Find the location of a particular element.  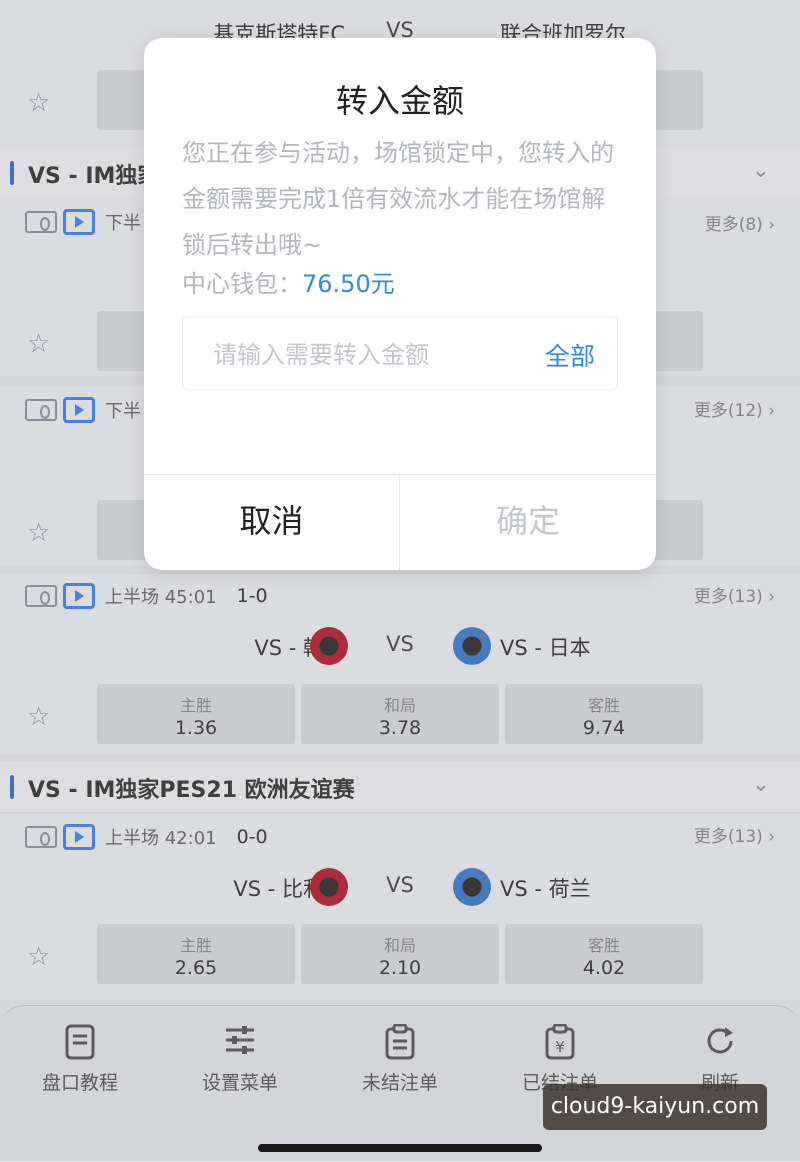

amount-input is located at coordinates (363, 355).